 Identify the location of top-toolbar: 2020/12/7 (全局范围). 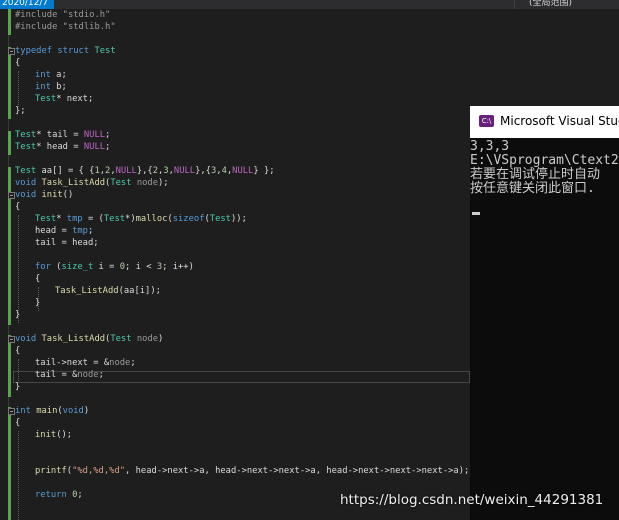
(309, 4).